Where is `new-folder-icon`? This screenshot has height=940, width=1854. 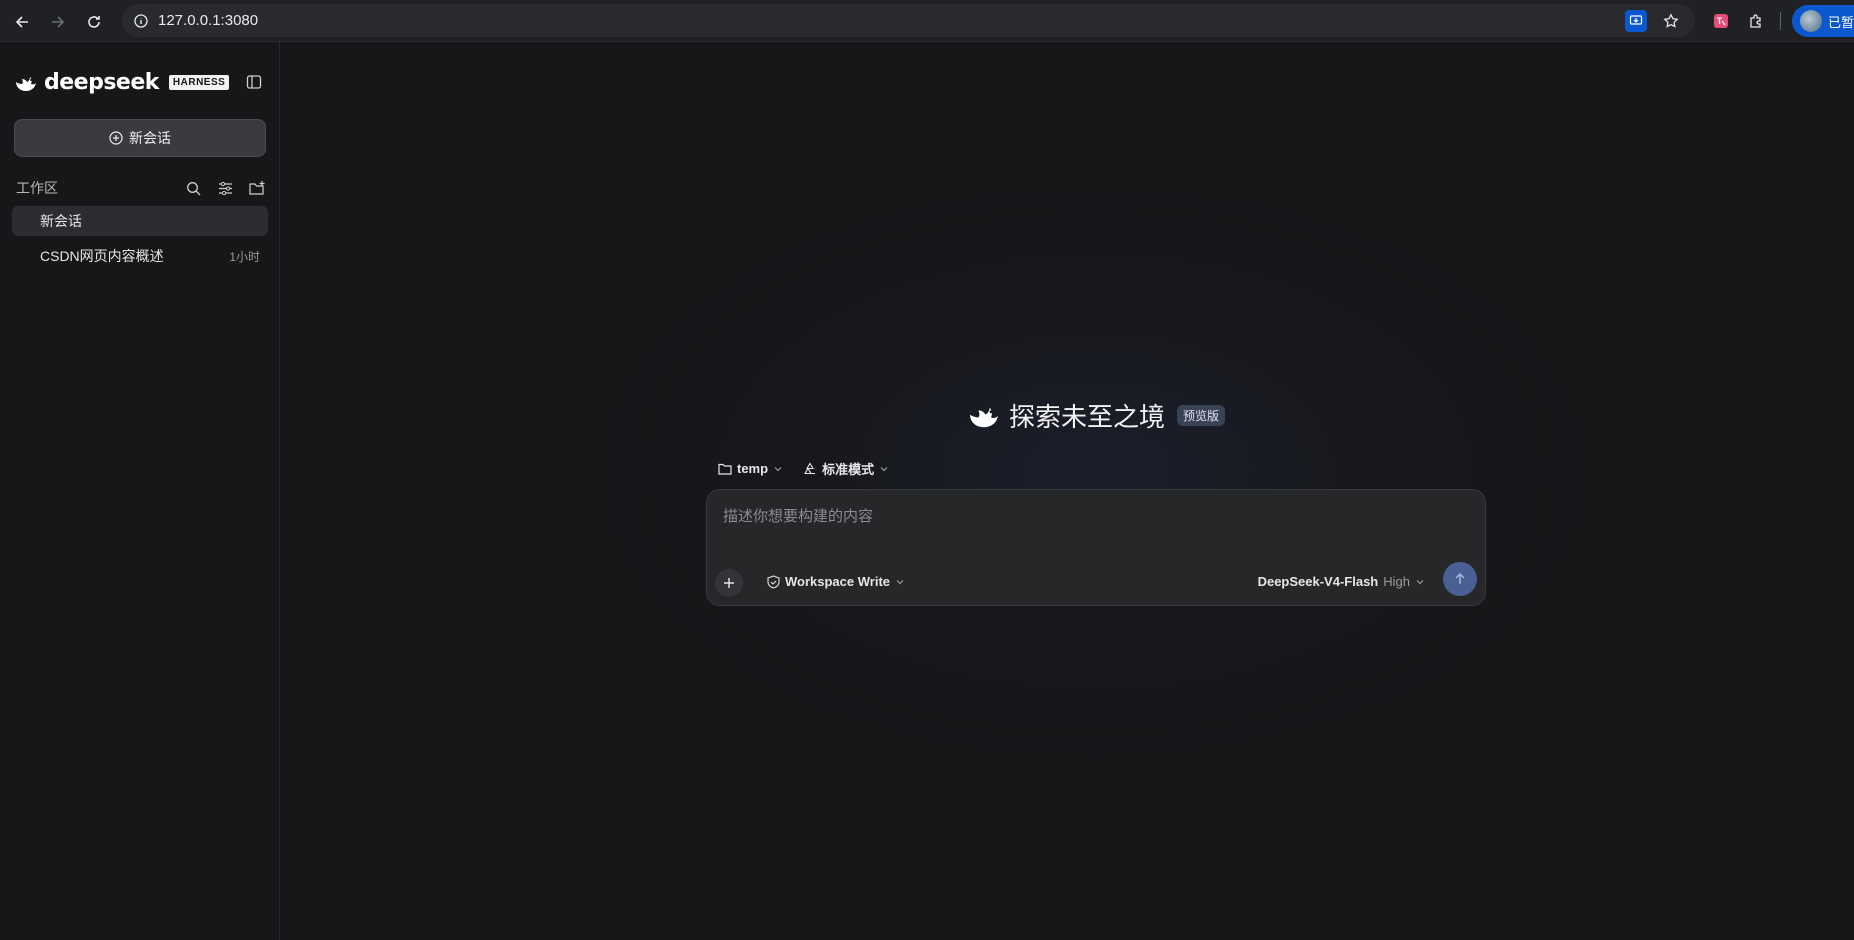 new-folder-icon is located at coordinates (257, 188).